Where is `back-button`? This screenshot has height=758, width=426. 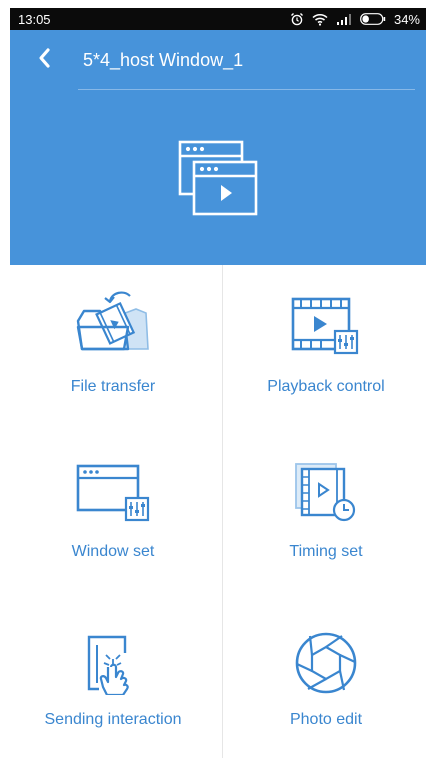
back-button is located at coordinates (44, 60).